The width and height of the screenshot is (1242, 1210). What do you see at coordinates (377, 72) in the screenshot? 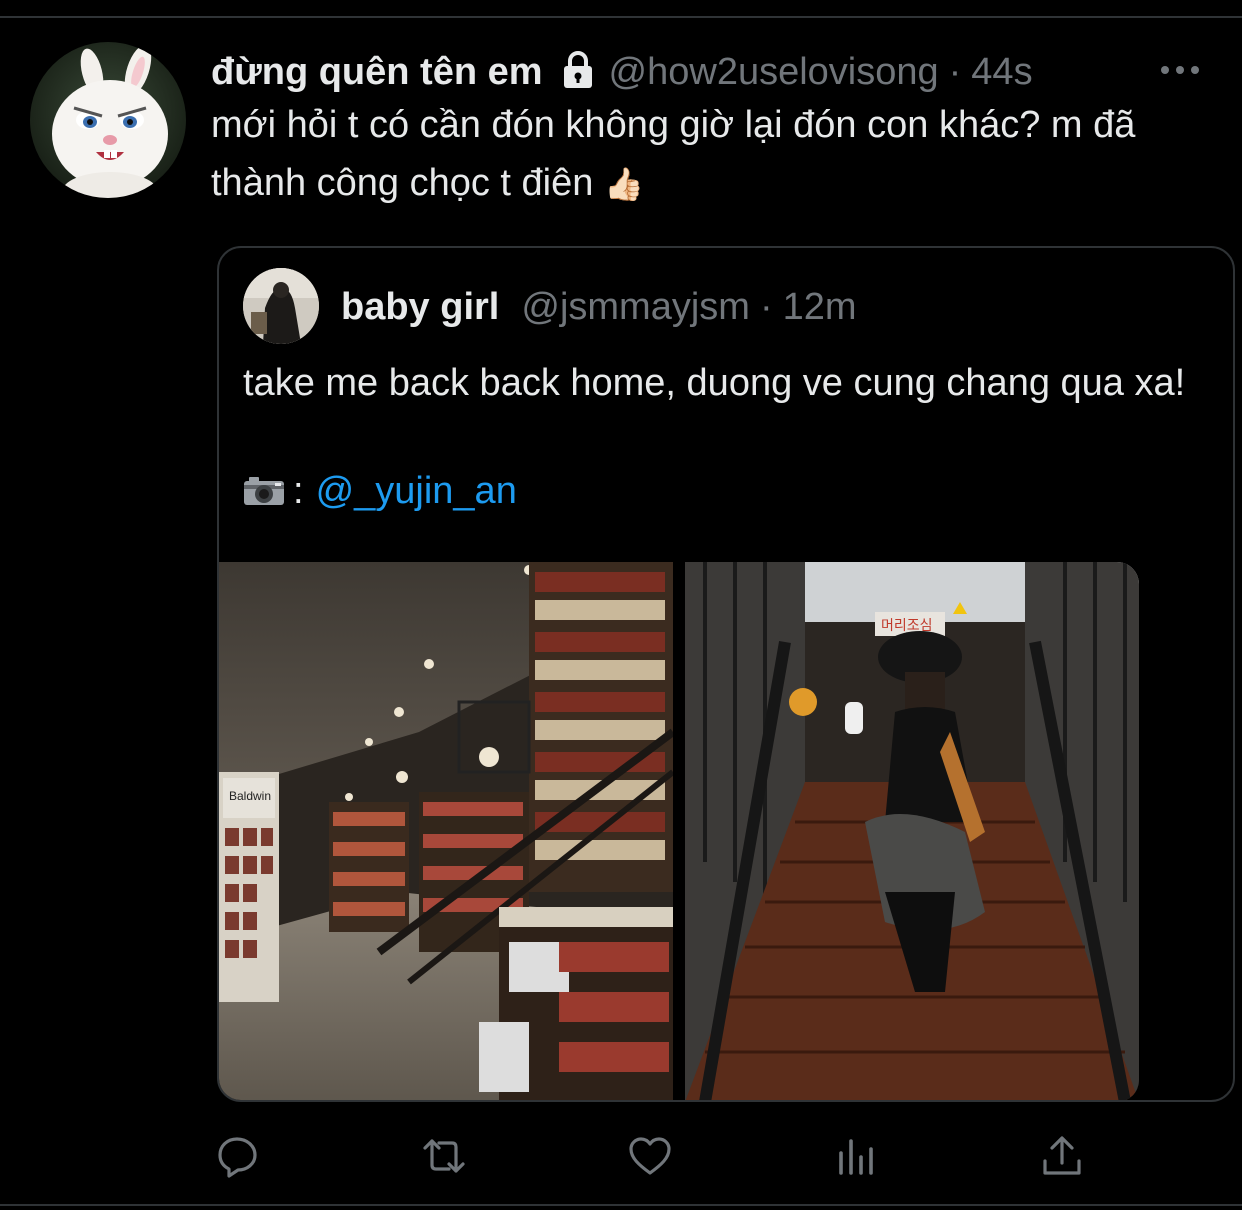
I see `author-display-name: đừng quên tên em` at bounding box center [377, 72].